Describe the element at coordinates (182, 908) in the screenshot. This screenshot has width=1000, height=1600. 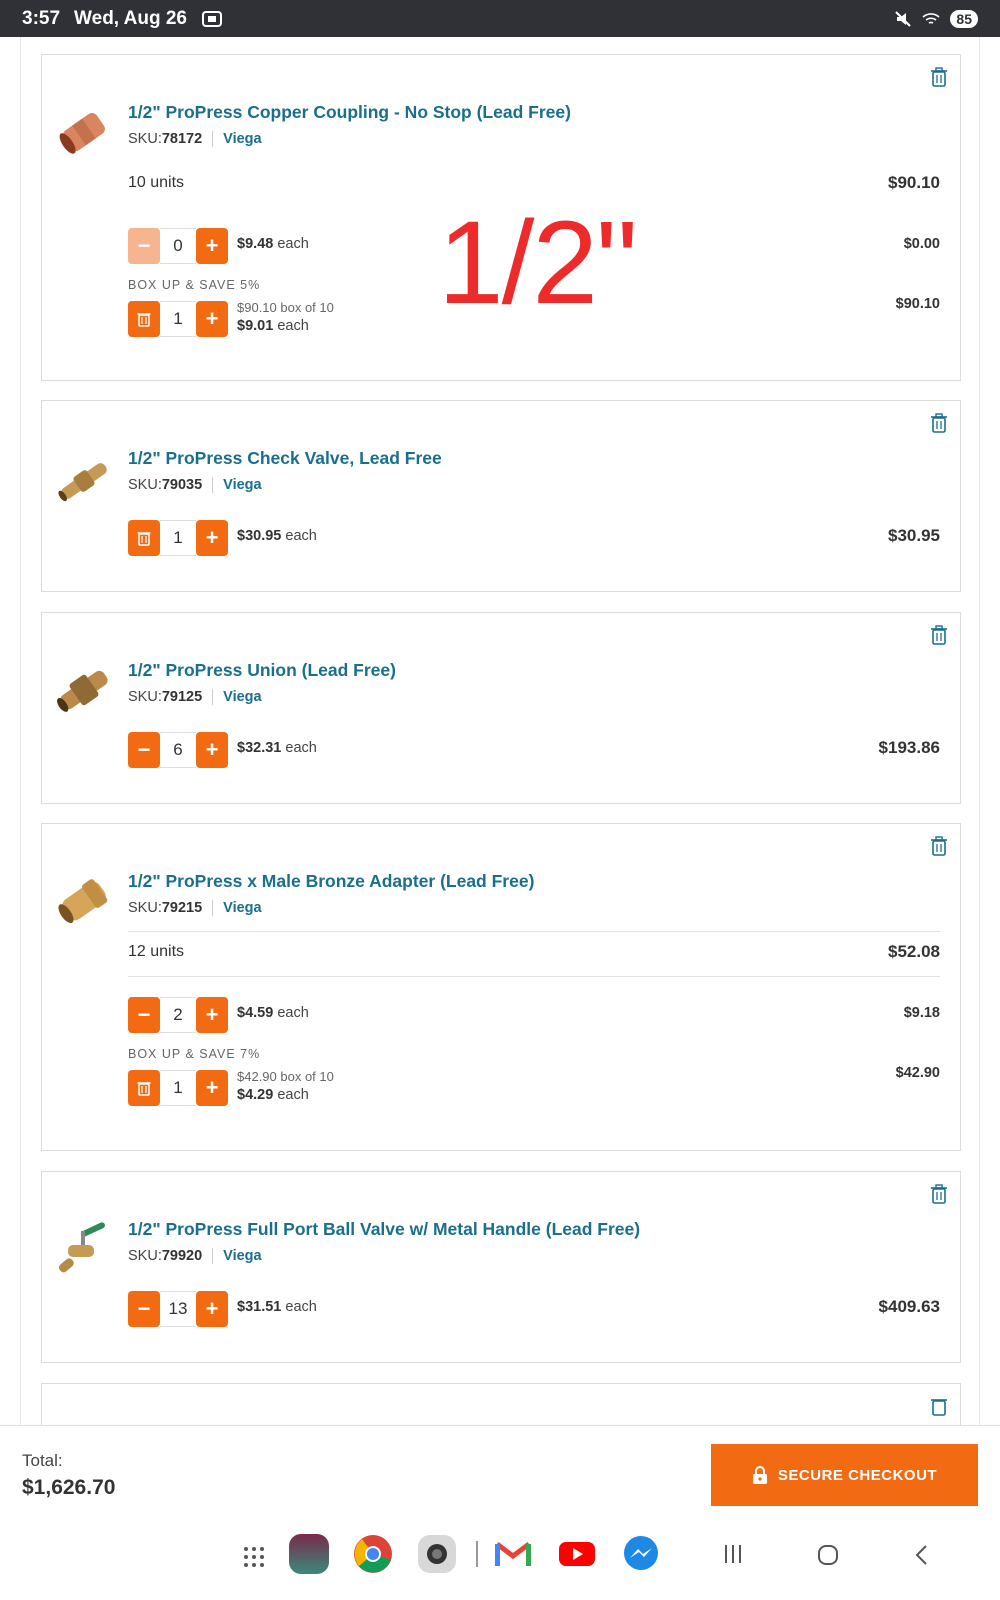
I see `sku-value: 79215` at that location.